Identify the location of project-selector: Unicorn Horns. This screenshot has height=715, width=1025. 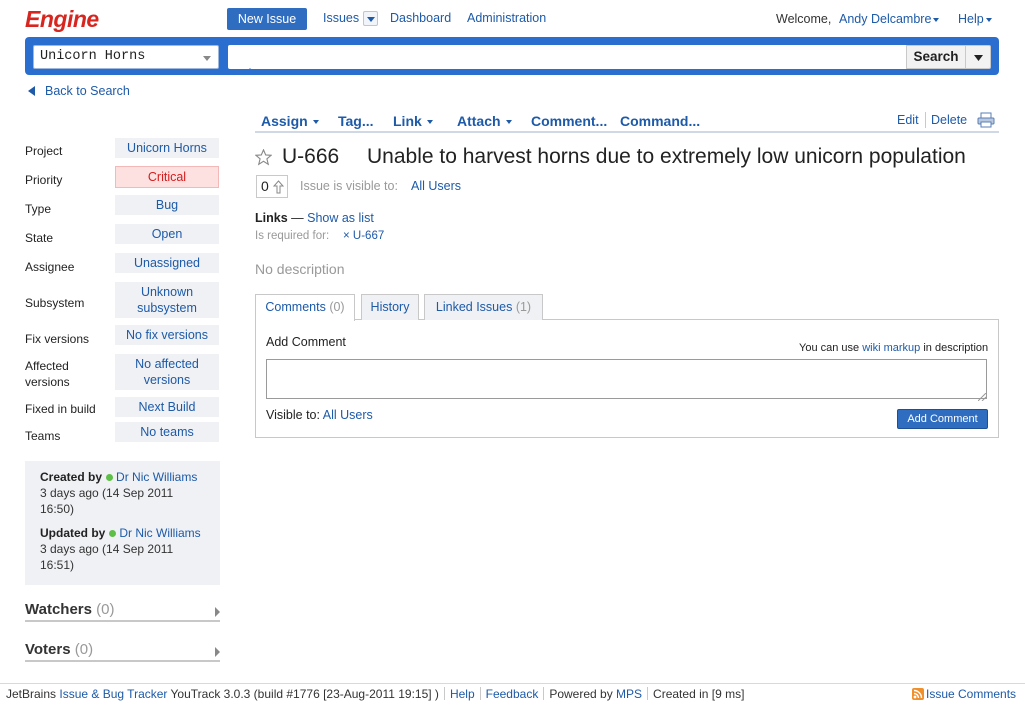
(126, 57).